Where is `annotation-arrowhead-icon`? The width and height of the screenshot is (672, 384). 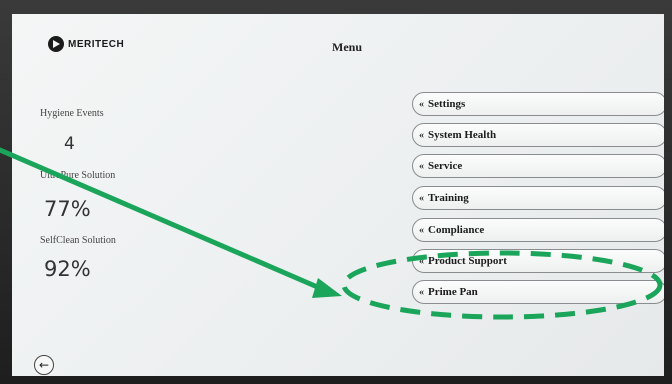
annotation-arrowhead-icon is located at coordinates (327, 288).